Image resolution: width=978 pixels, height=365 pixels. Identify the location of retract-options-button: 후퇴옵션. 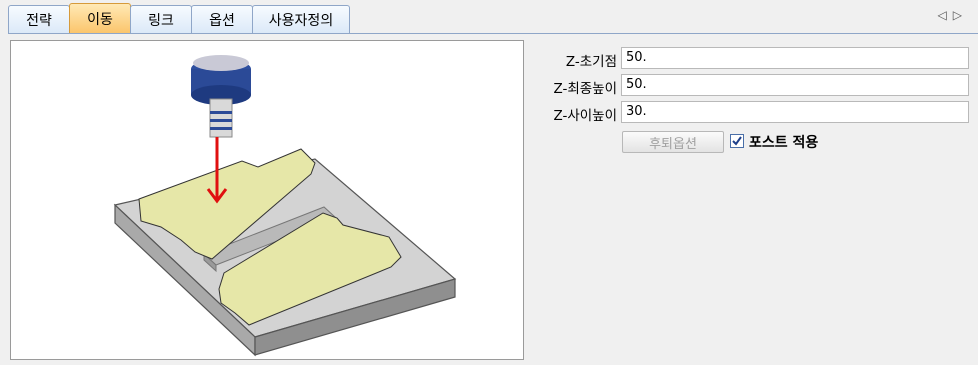
(673, 142).